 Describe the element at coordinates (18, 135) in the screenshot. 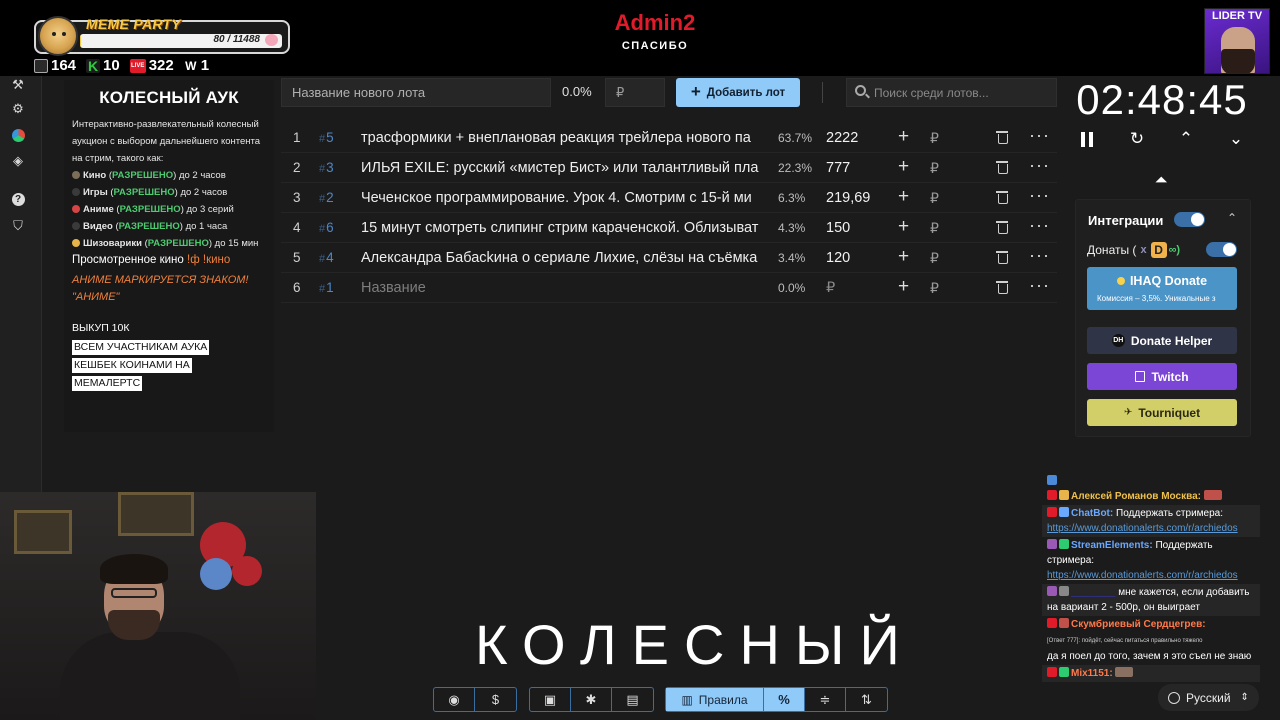

I see `wheel-icon` at that location.